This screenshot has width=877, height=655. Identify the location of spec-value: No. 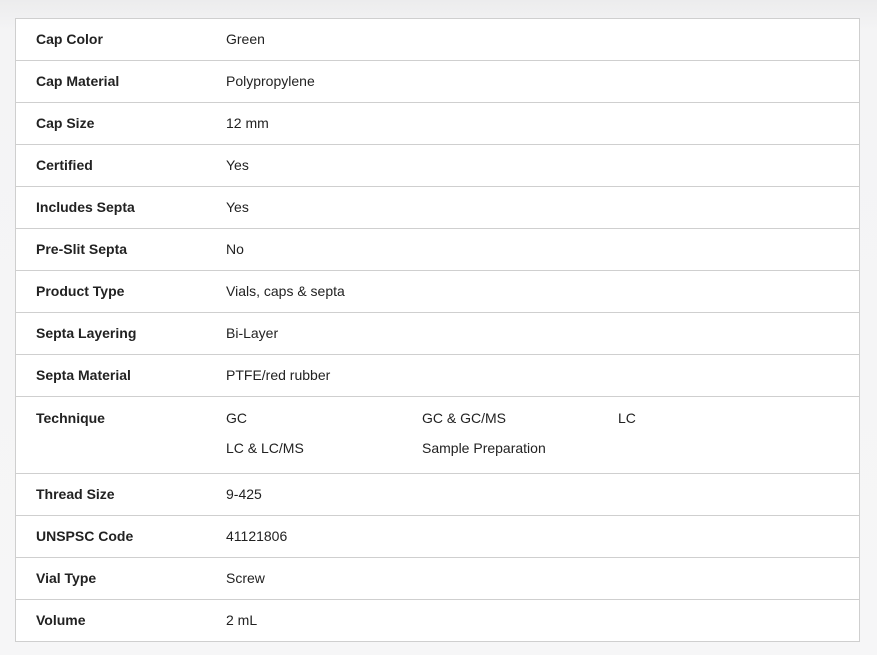
(235, 249).